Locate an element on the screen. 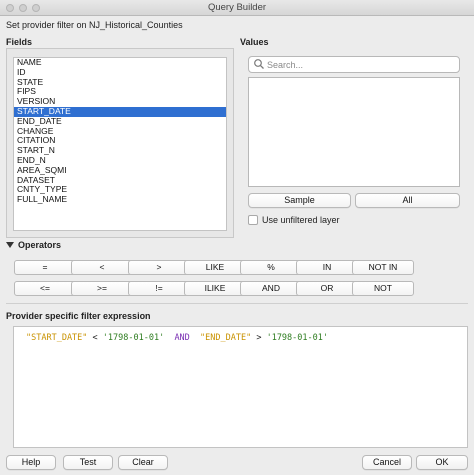 The height and width of the screenshot is (475, 474). close-window-icon is located at coordinates (10, 8).